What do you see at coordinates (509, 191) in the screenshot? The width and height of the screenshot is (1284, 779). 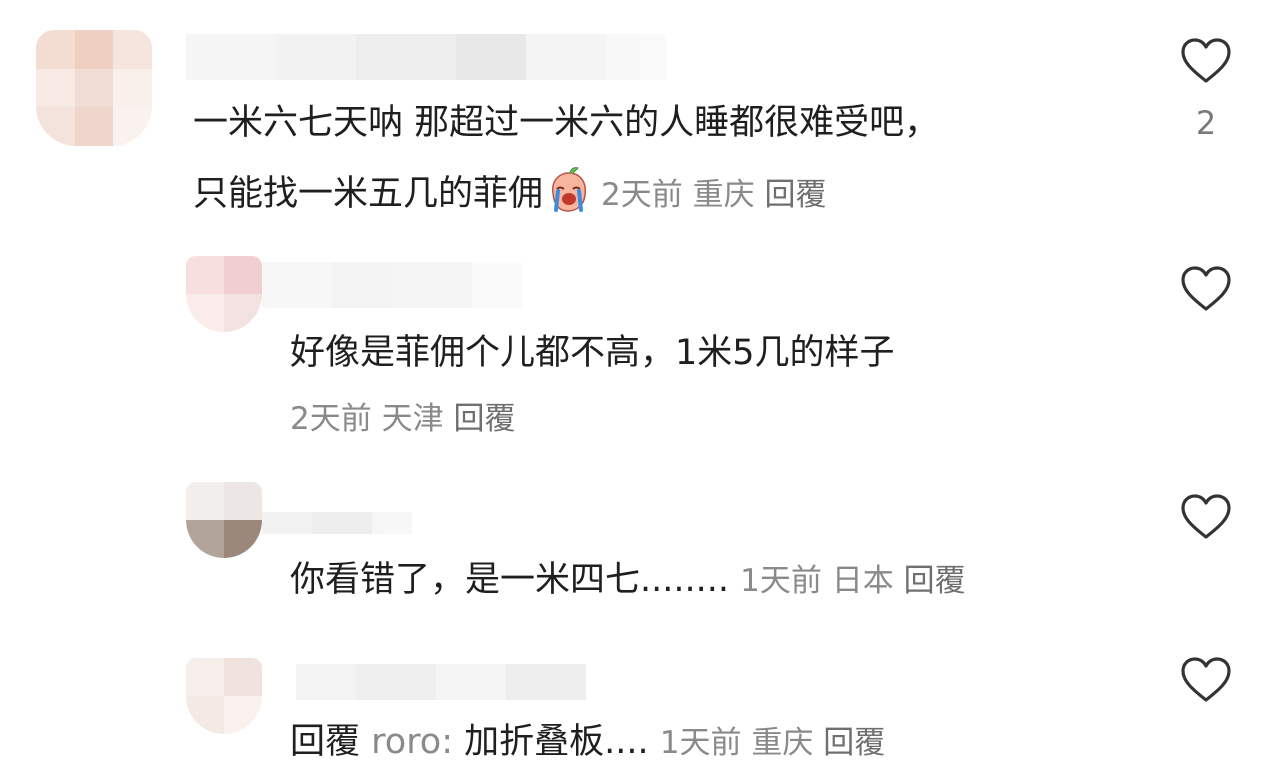 I see `comment-text-continued: 只能找一米五几的菲佣 2天前 重庆 回覆` at bounding box center [509, 191].